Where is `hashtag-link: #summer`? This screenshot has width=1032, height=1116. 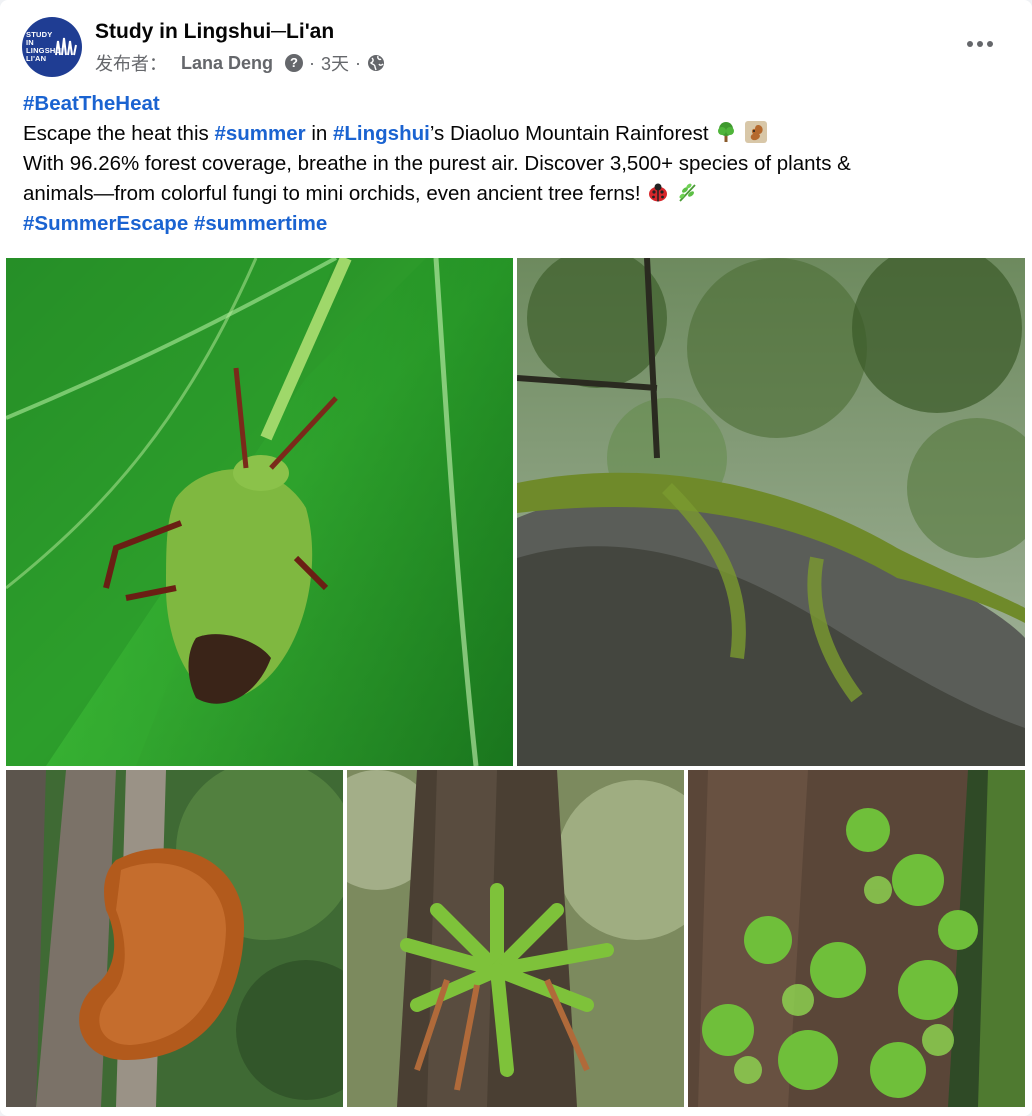 hashtag-link: #summer is located at coordinates (259, 133).